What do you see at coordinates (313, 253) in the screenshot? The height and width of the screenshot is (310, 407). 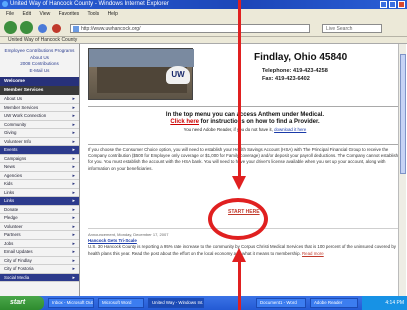 I see `read-more-link: Read more` at bounding box center [313, 253].